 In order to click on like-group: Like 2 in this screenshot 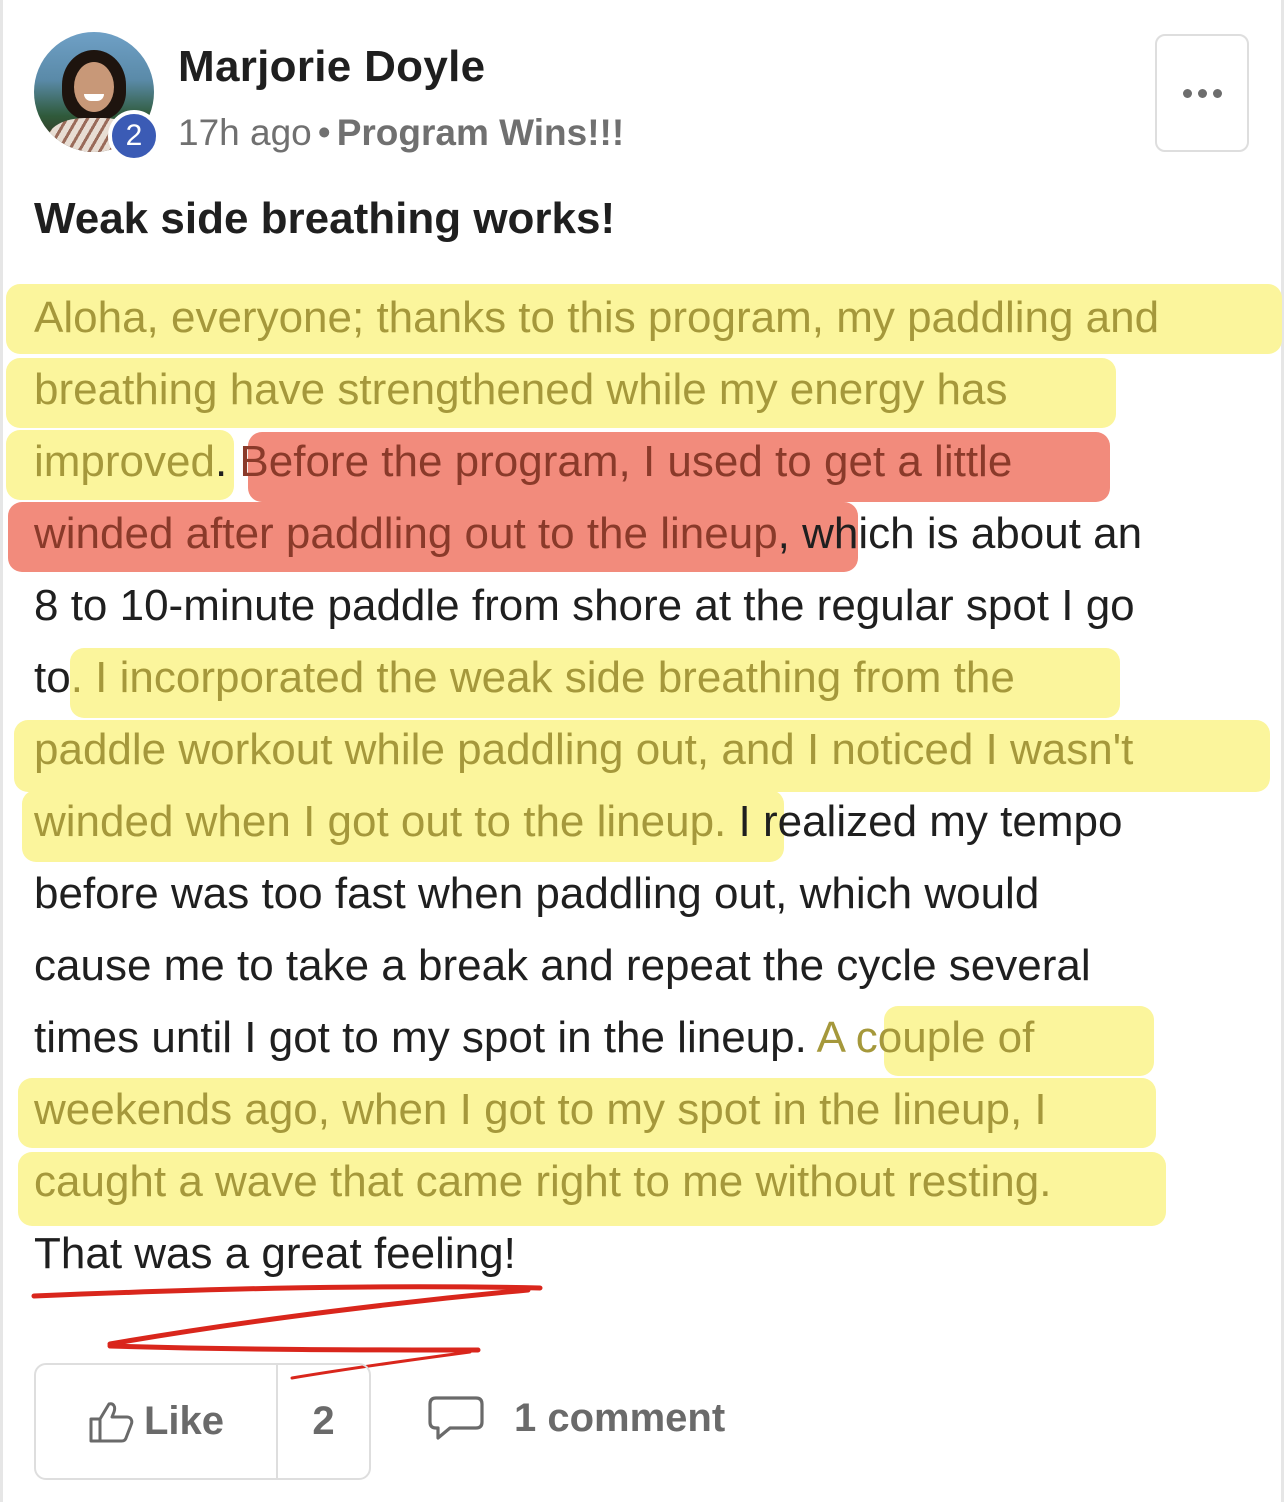, I will do `click(202, 1421)`.